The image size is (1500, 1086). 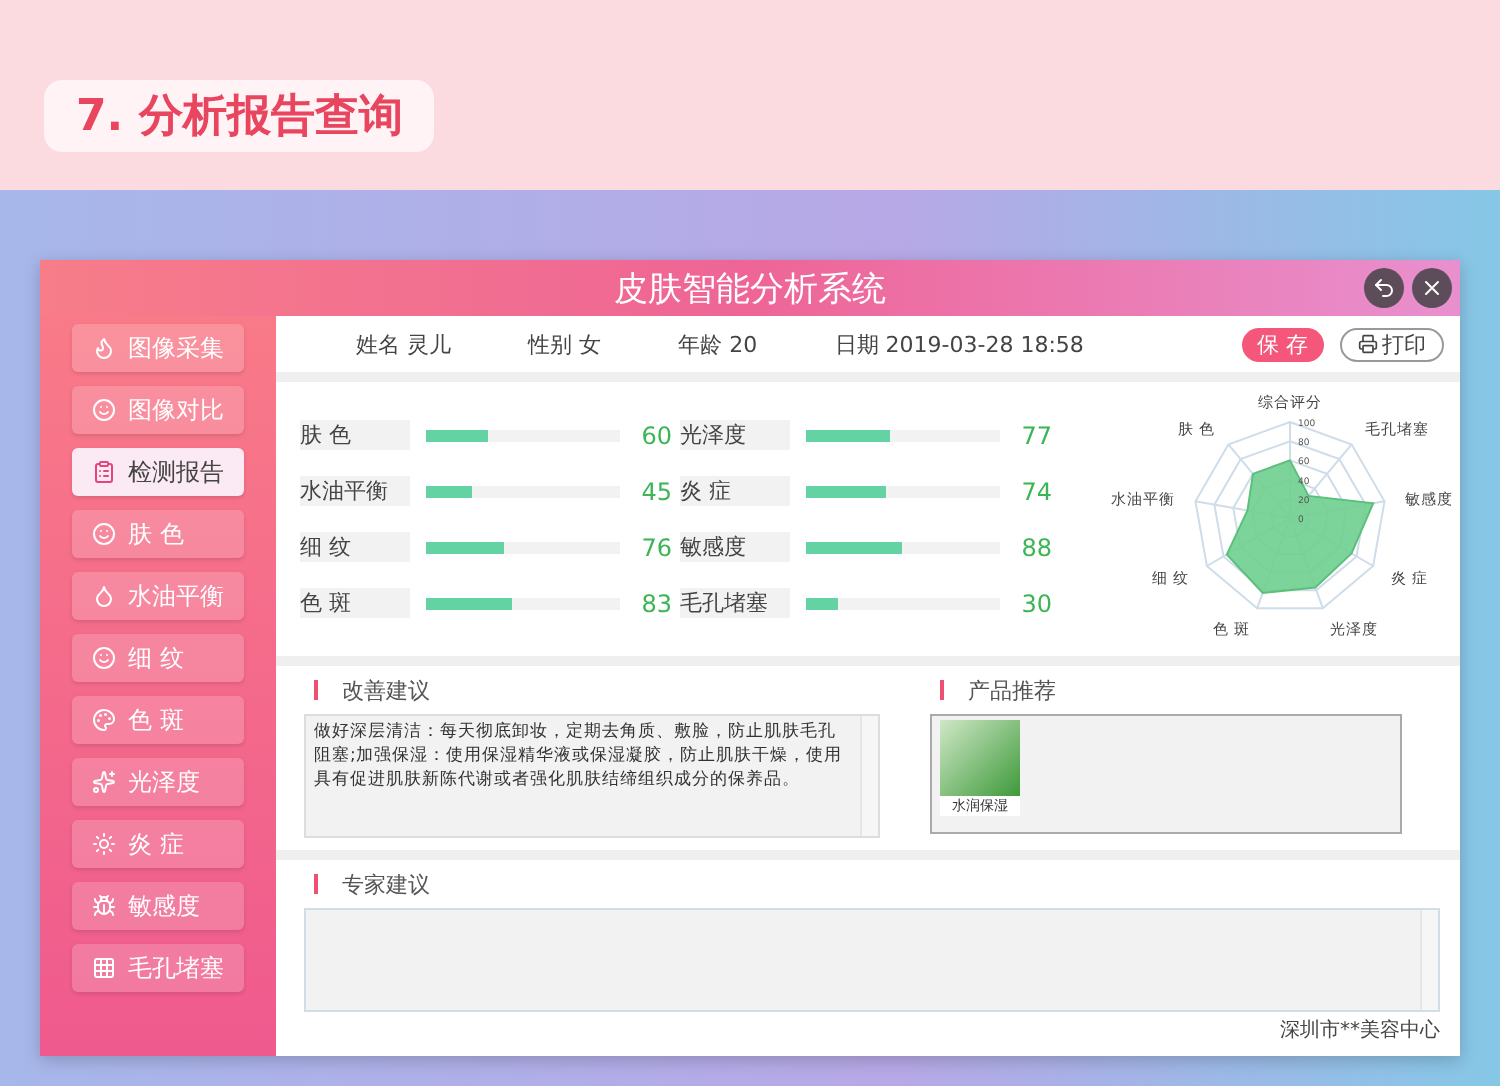 I want to click on palette-icon, so click(x=104, y=720).